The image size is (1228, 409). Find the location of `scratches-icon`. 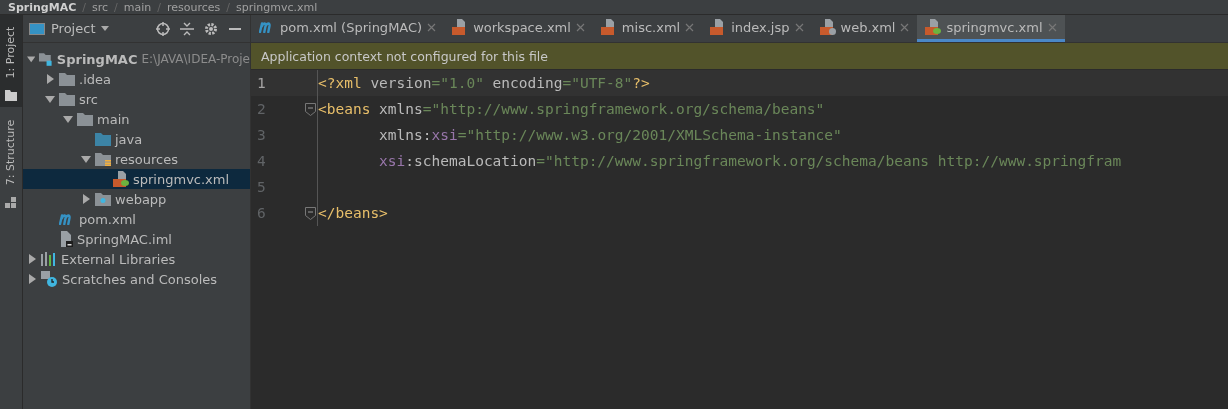

scratches-icon is located at coordinates (49, 279).